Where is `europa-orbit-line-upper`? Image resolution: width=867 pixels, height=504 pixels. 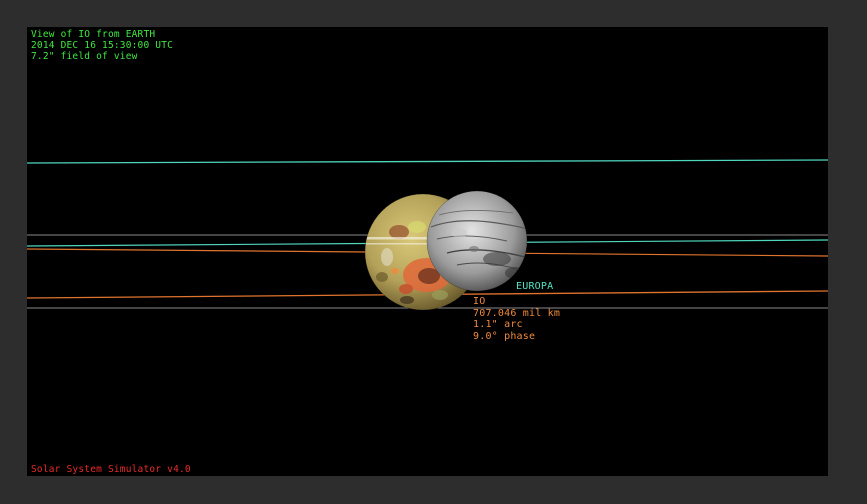
europa-orbit-line-upper is located at coordinates (427, 161).